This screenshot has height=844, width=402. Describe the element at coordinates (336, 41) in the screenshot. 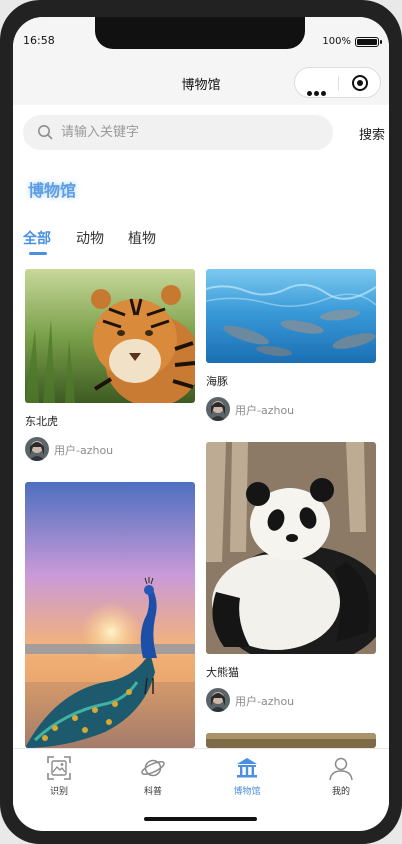

I see `battery-percent: 100%` at that location.